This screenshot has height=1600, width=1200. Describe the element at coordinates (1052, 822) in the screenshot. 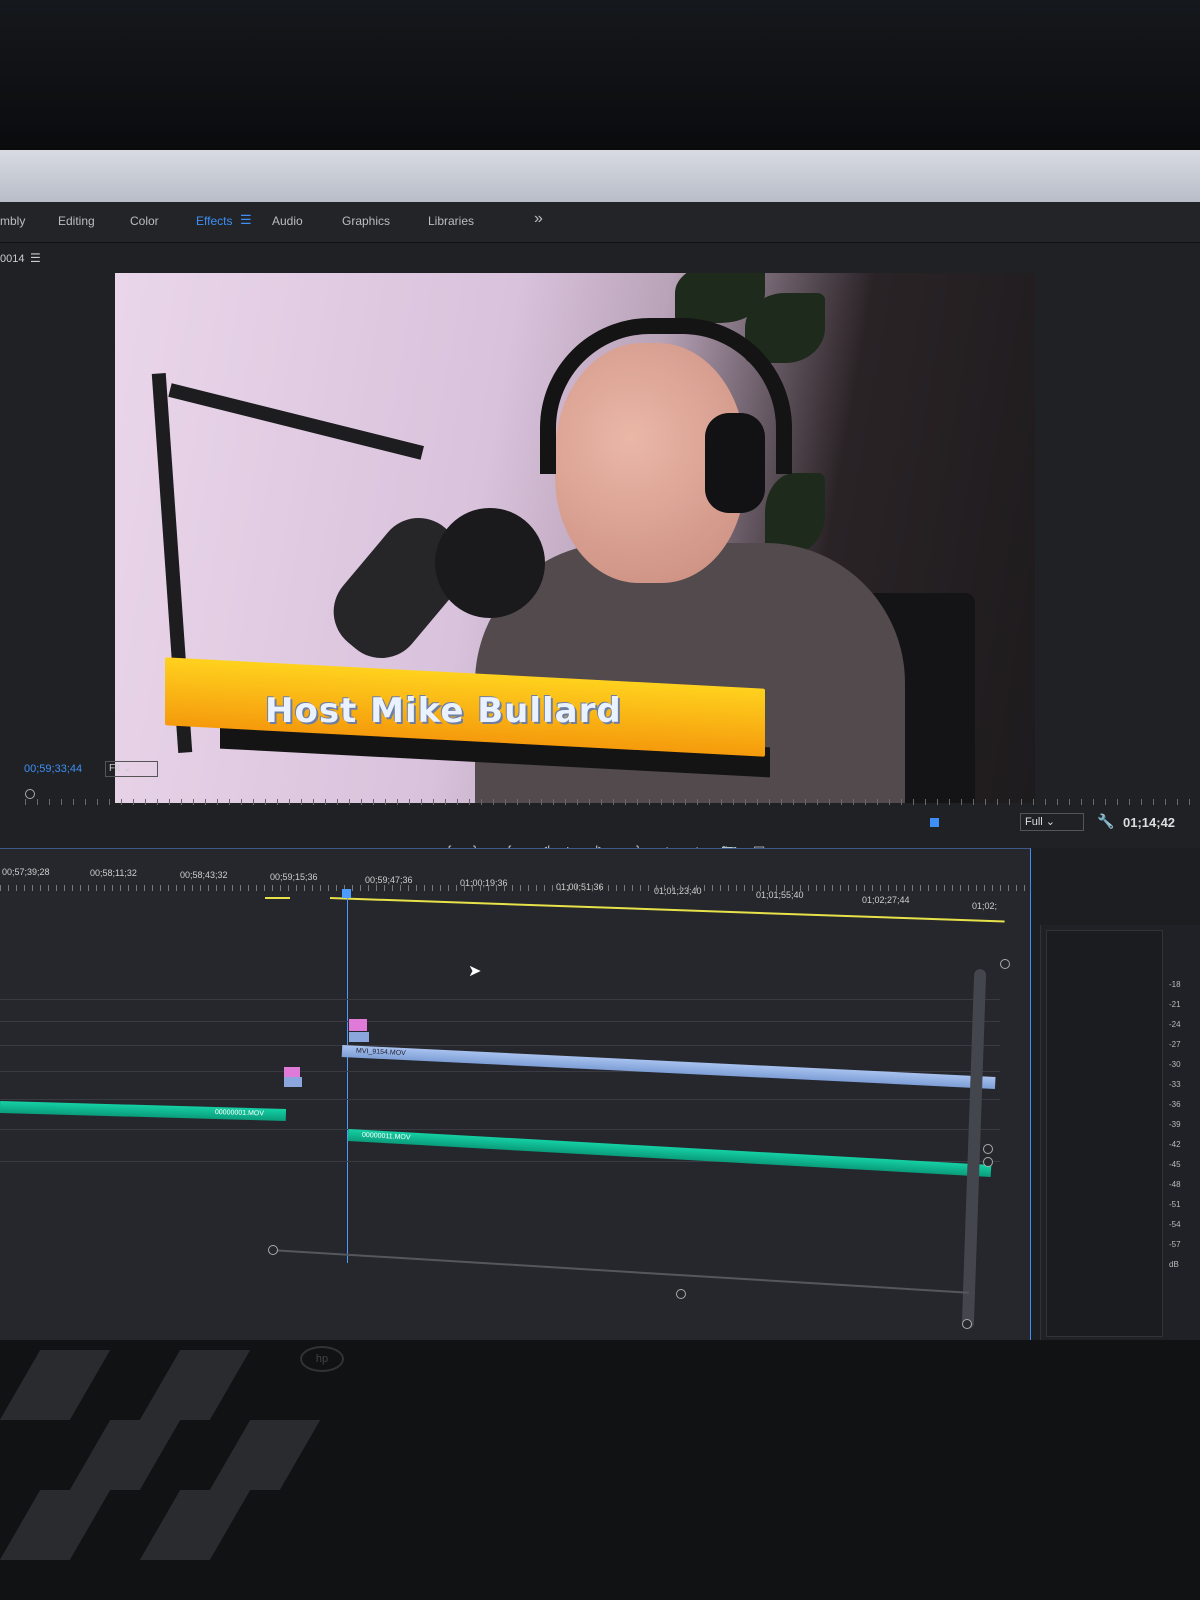

I see `resolution-select: Full ⌄` at that location.